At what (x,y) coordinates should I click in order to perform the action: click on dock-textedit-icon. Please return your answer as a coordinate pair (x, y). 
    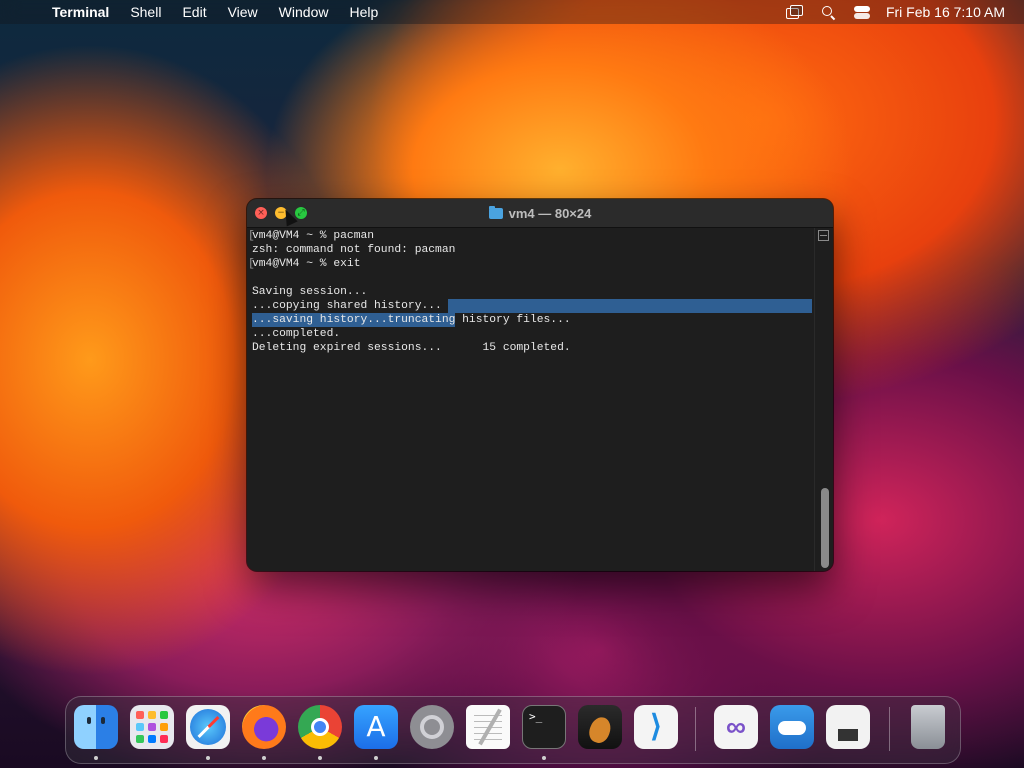
    Looking at the image, I should click on (488, 727).